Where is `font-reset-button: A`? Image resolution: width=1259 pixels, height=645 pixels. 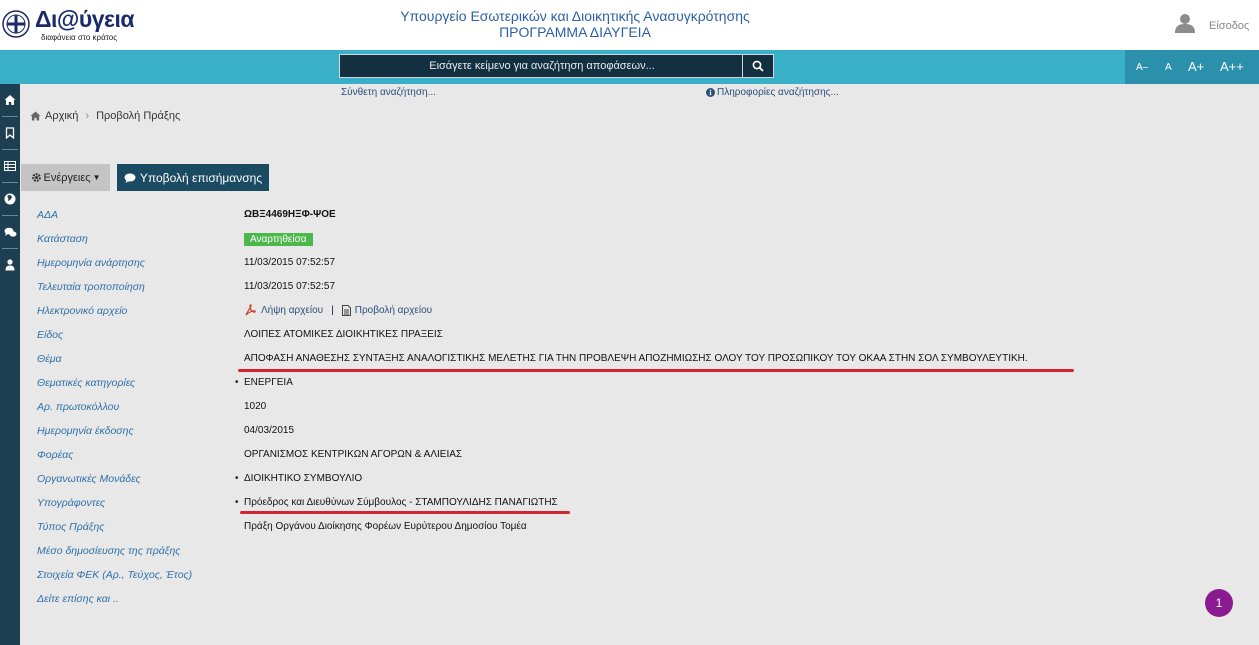 font-reset-button: A is located at coordinates (1168, 67).